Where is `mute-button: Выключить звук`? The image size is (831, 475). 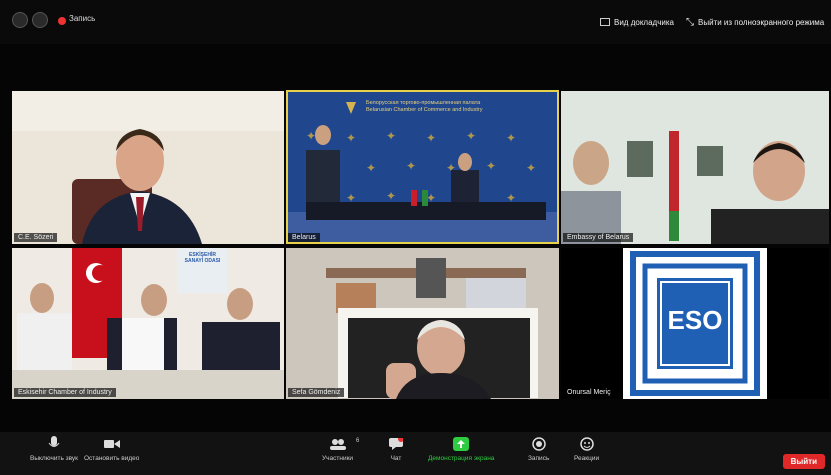 mute-button: Выключить звук is located at coordinates (54, 449).